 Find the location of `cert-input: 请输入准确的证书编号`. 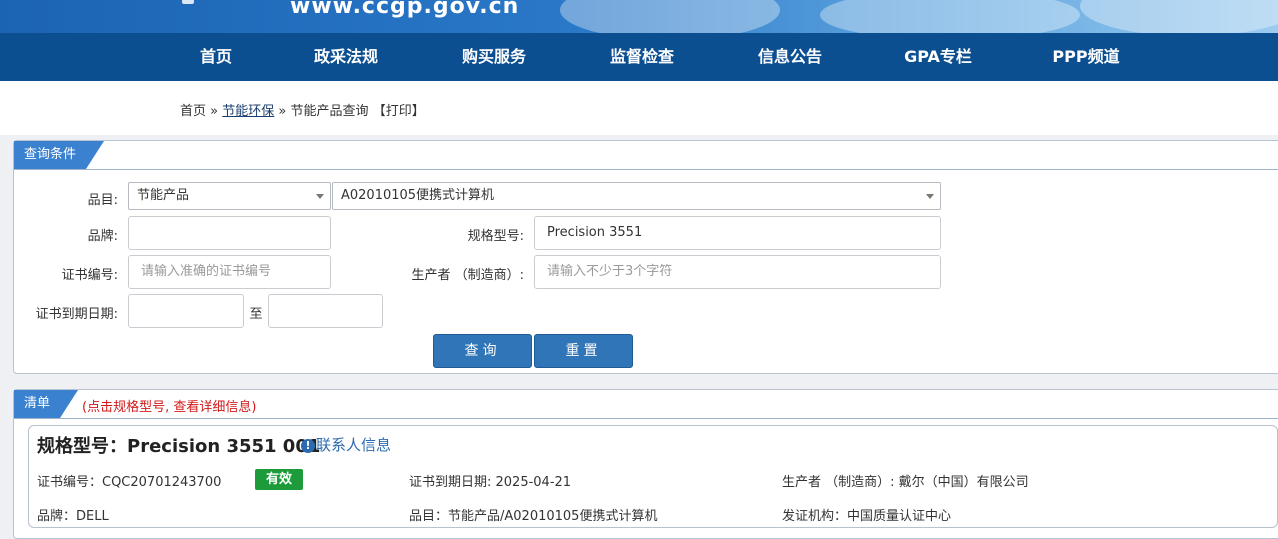

cert-input: 请输入准确的证书编号 is located at coordinates (229, 272).